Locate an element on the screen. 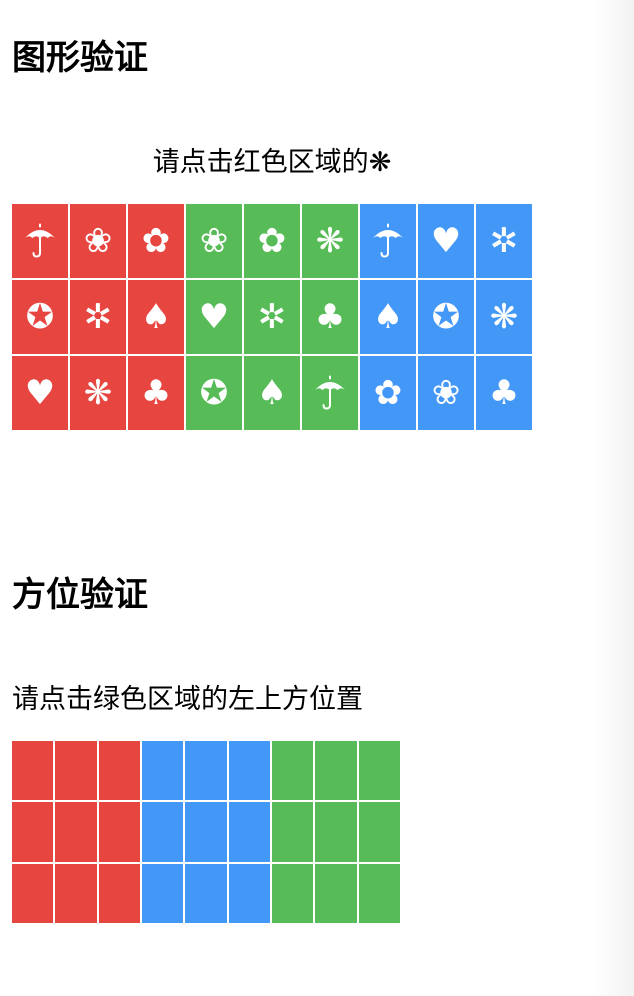 Image resolution: width=634 pixels, height=996 pixels. graphic-verify-title: 图形验证 is located at coordinates (80, 58).